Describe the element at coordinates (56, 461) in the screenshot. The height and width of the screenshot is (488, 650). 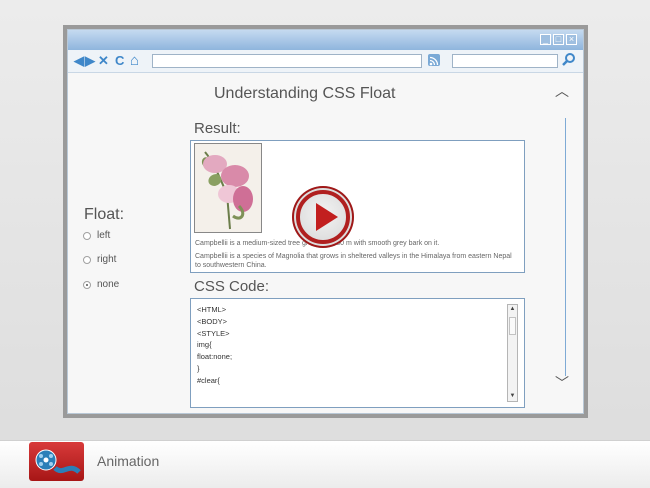
I see `film-reel-icon` at that location.